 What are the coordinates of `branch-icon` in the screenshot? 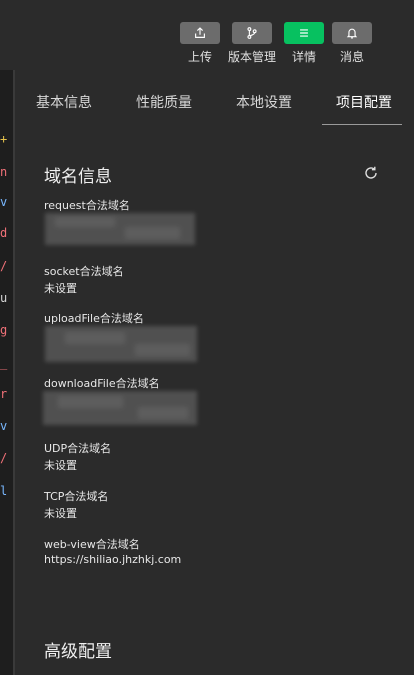 It's located at (252, 33).